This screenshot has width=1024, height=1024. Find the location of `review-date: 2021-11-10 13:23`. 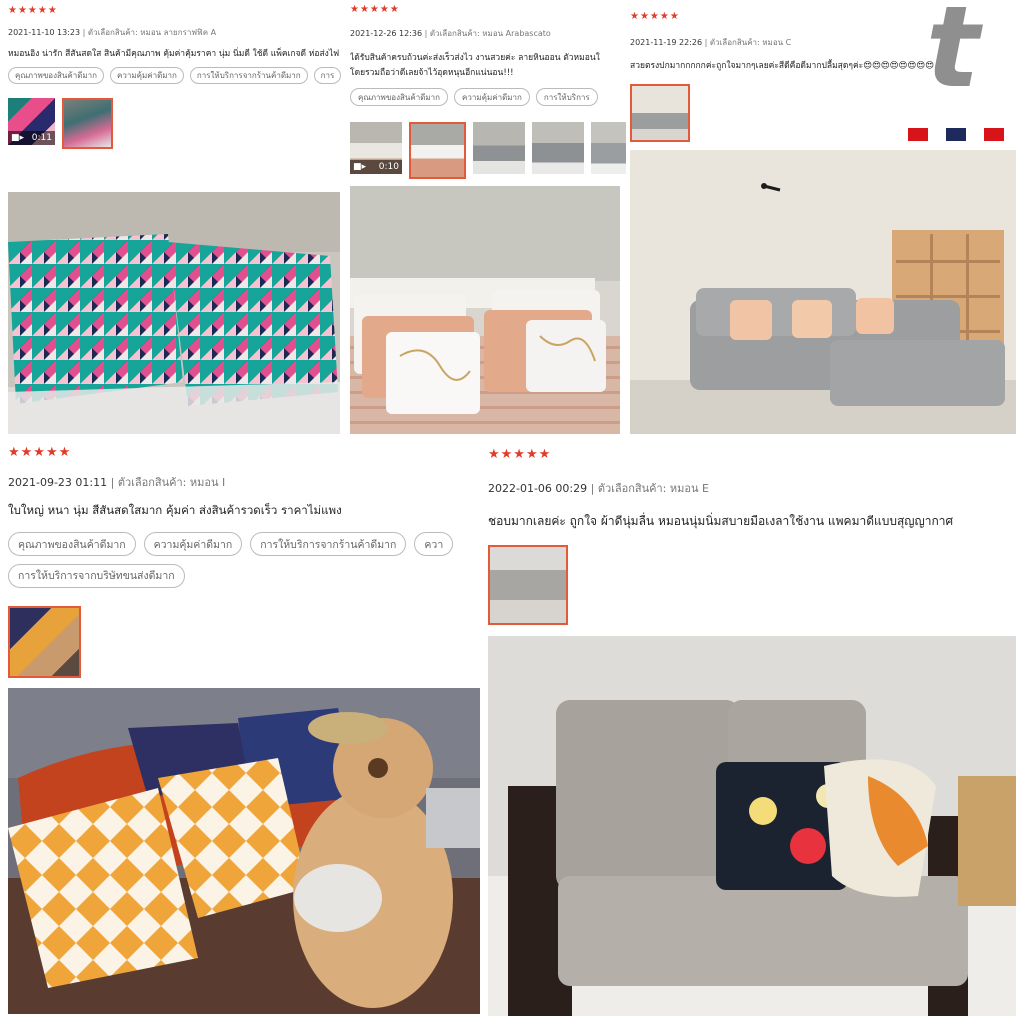

review-date: 2021-11-10 13:23 is located at coordinates (44, 32).